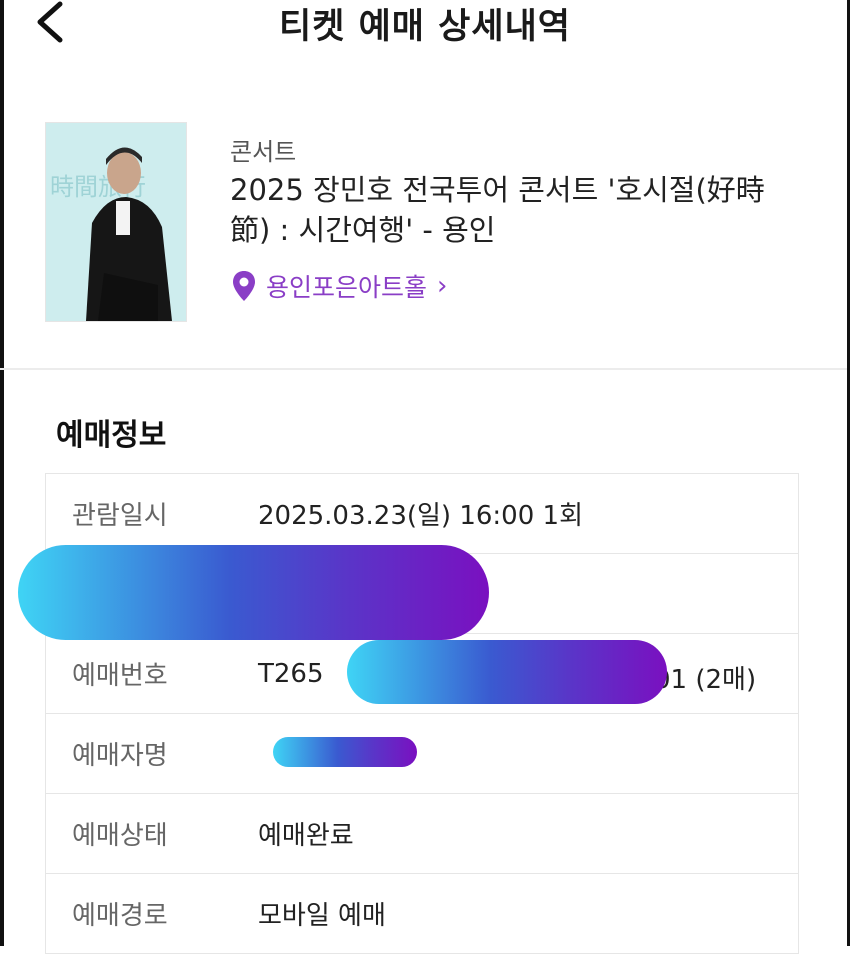 This screenshot has height=954, width=850. What do you see at coordinates (423, 369) in the screenshot?
I see `divider` at bounding box center [423, 369].